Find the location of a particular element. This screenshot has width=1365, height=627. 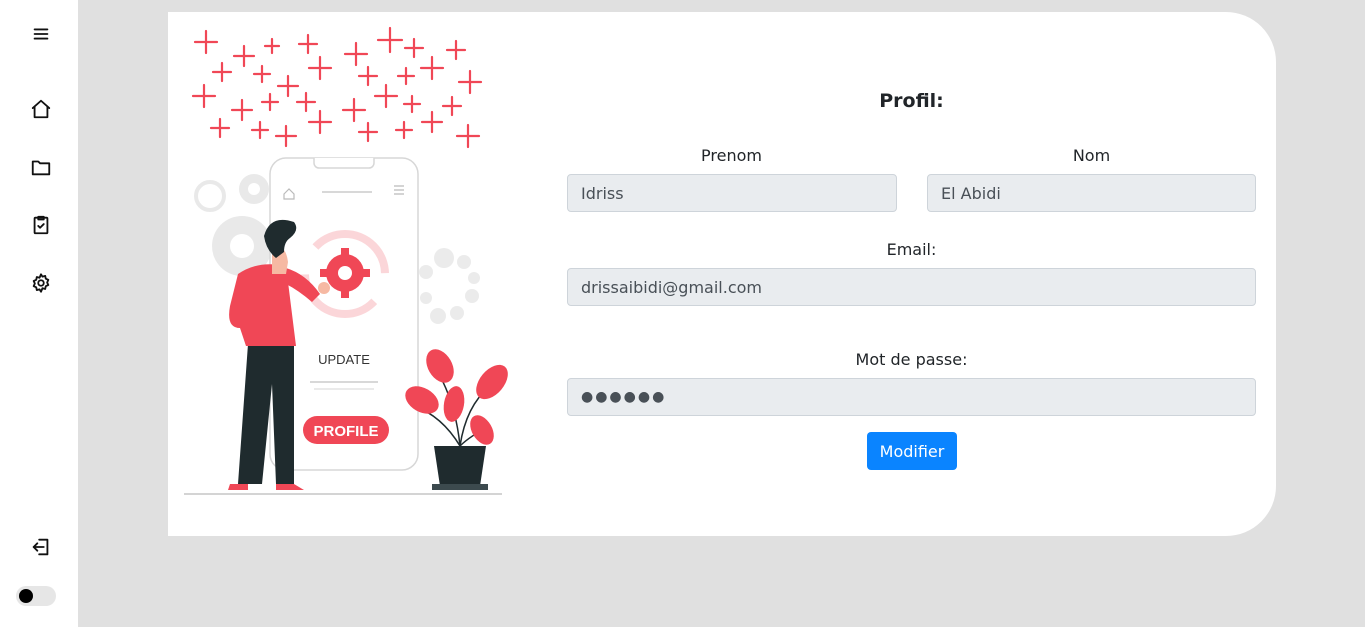

email-label: Email: is located at coordinates (911, 249).